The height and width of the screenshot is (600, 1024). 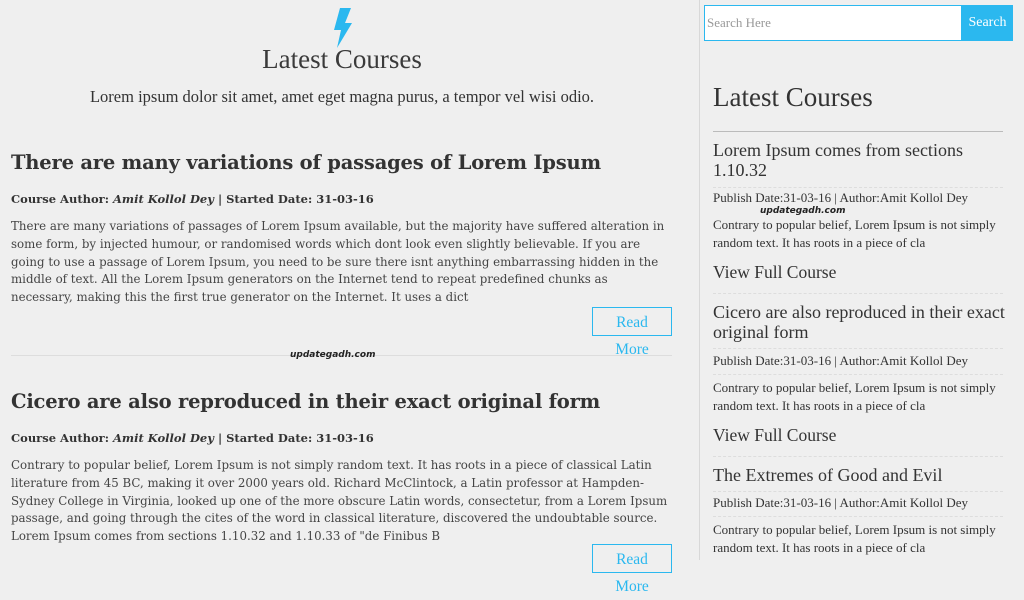 What do you see at coordinates (859, 475) in the screenshot?
I see `sidebar-course-title: The Extremes of Good and Evil` at bounding box center [859, 475].